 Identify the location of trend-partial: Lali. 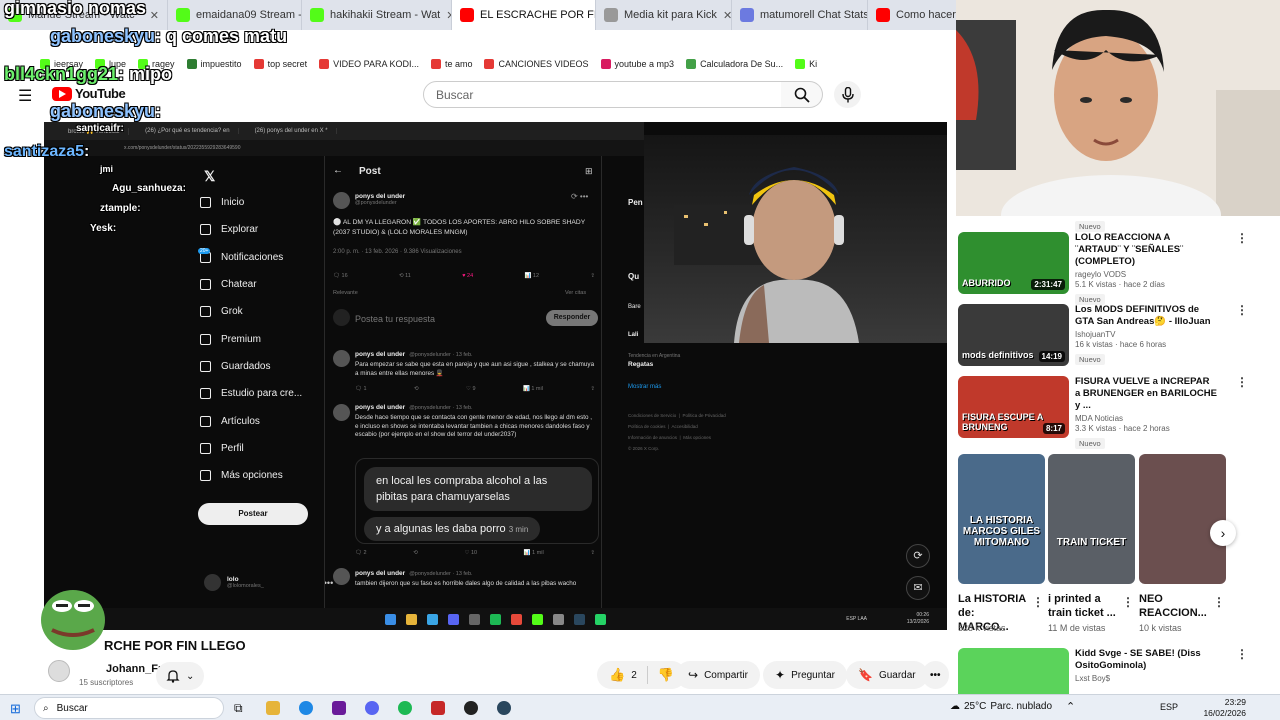
(633, 335).